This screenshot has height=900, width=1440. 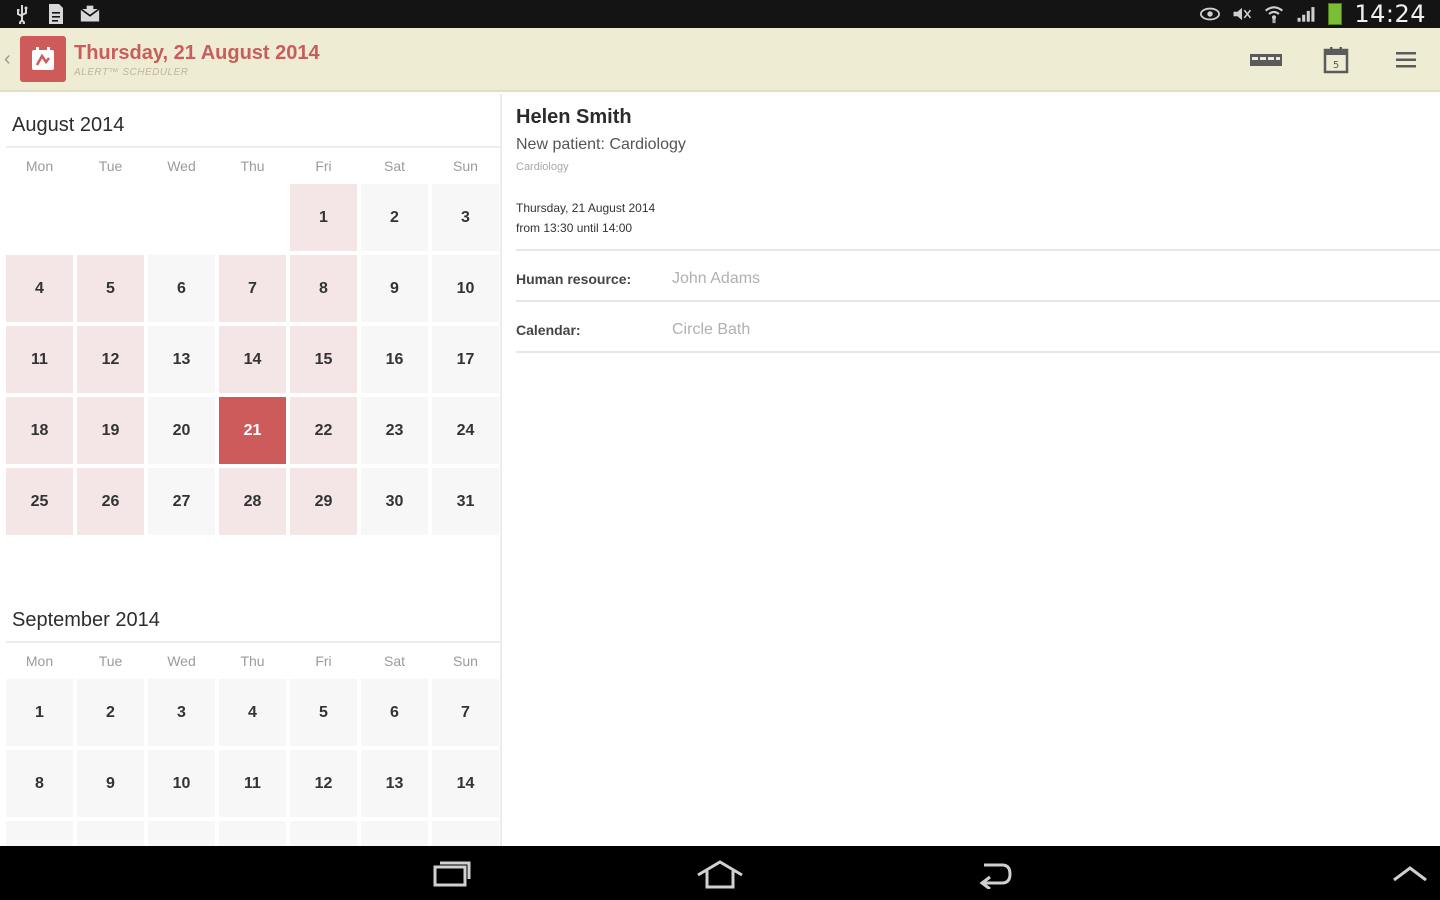 I want to click on document-icon, so click(x=56, y=14).